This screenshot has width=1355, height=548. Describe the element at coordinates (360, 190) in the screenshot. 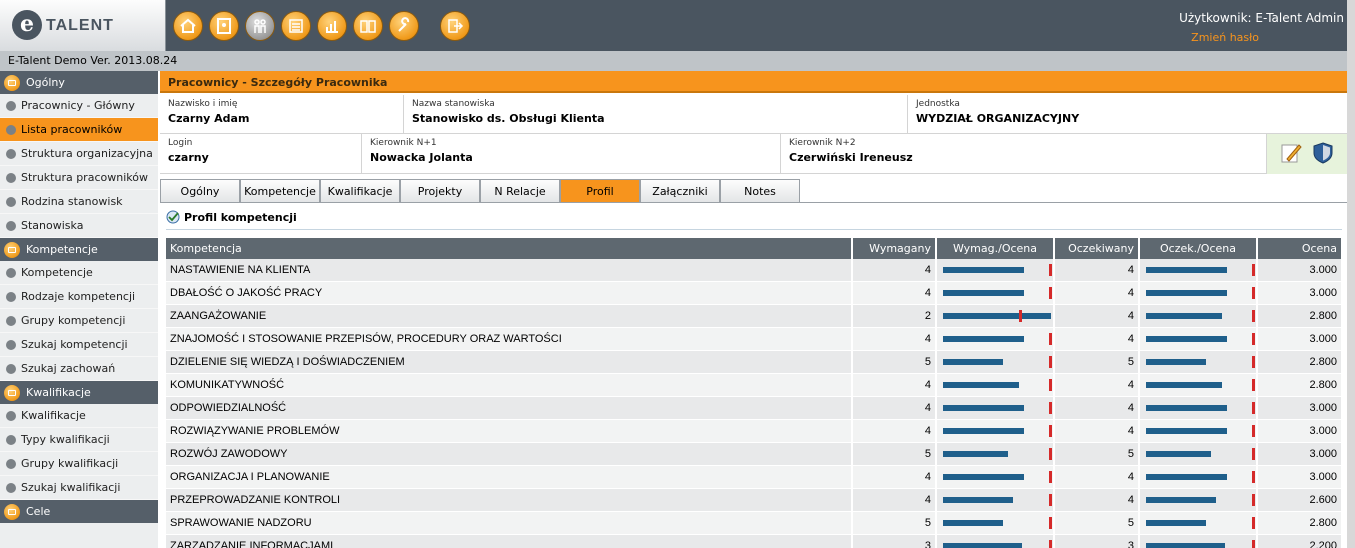

I see `tab-qualifications: Kwalifikacje` at that location.